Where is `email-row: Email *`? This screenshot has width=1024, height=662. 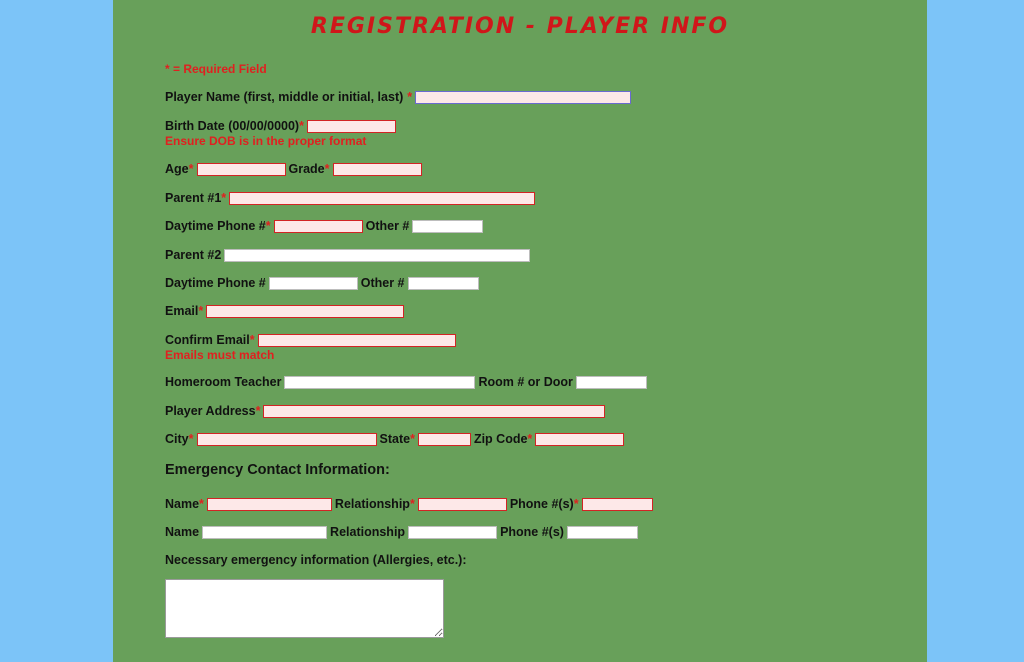 email-row: Email * is located at coordinates (286, 311).